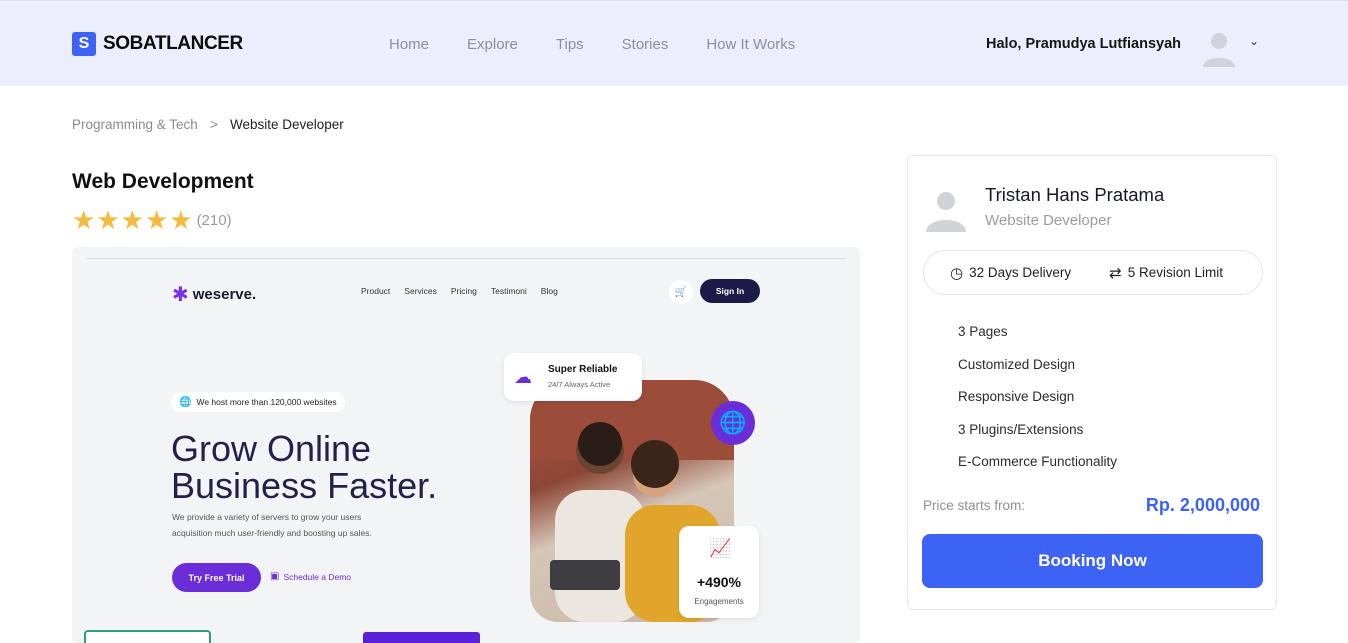  What do you see at coordinates (224, 294) in the screenshot?
I see `preview-brand: weserve.` at bounding box center [224, 294].